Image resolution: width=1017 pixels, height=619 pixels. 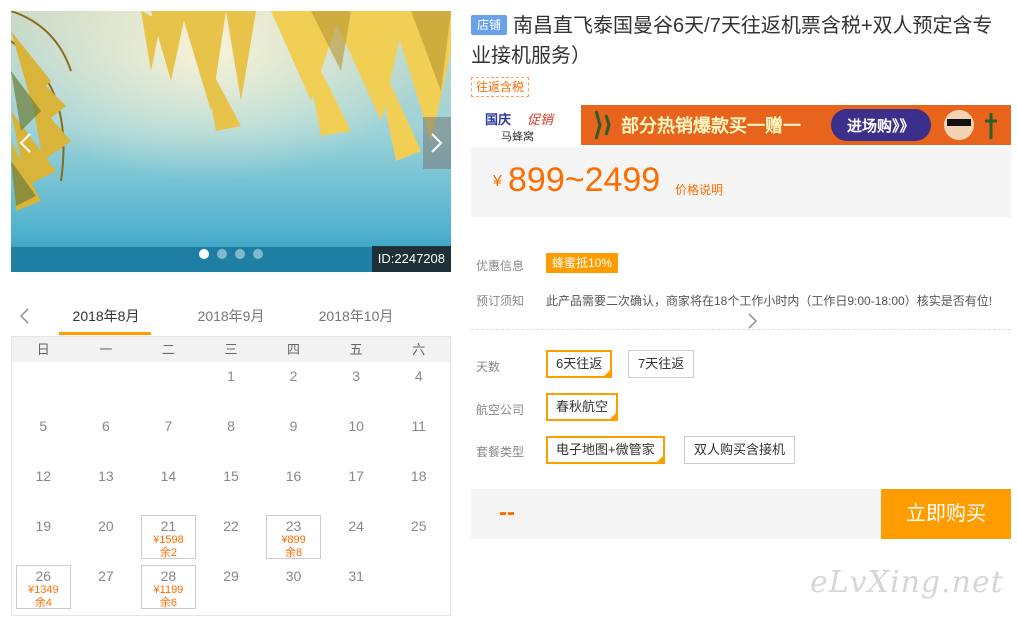 What do you see at coordinates (231, 376) in the screenshot?
I see `day-number: 1` at bounding box center [231, 376].